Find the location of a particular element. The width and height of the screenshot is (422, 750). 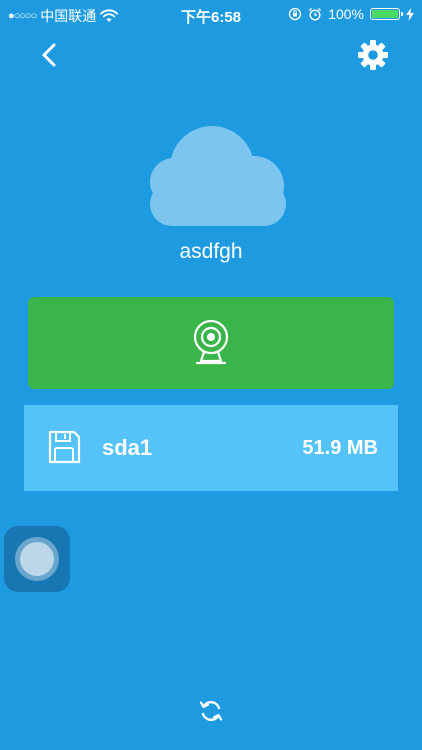

camera-button is located at coordinates (211, 343).